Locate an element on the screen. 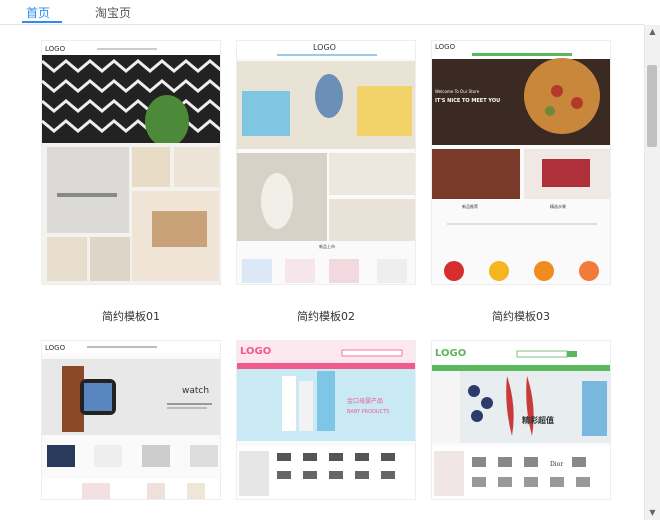 Image resolution: width=660 pixels, height=520 pixels. template-thumbnail: LOGO 新品上市 is located at coordinates (326, 162).